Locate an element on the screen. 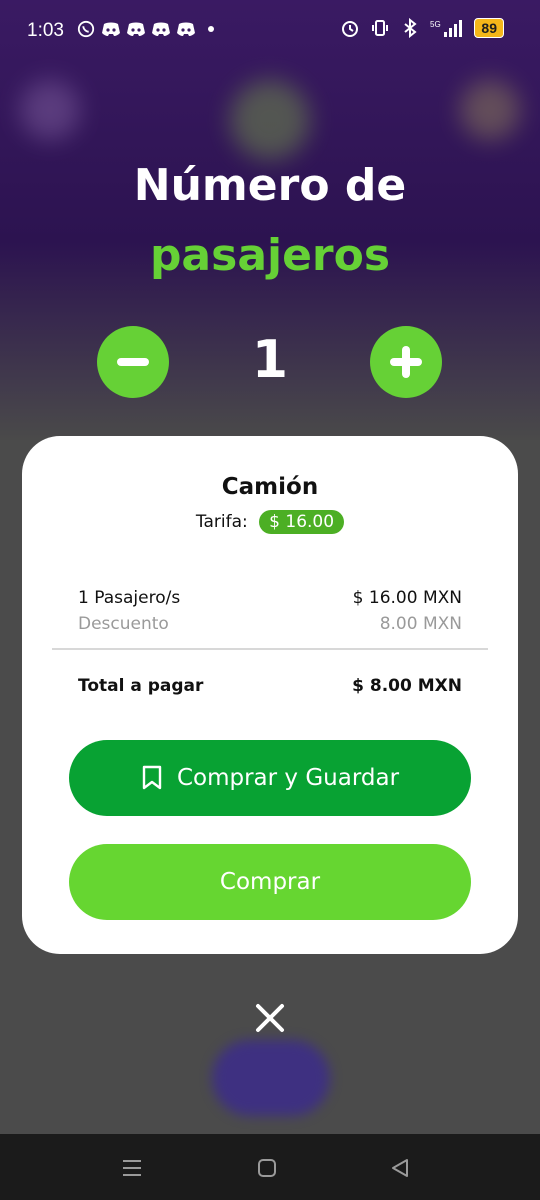 This screenshot has height=1200, width=540. increase-passengers-button is located at coordinates (406, 362).